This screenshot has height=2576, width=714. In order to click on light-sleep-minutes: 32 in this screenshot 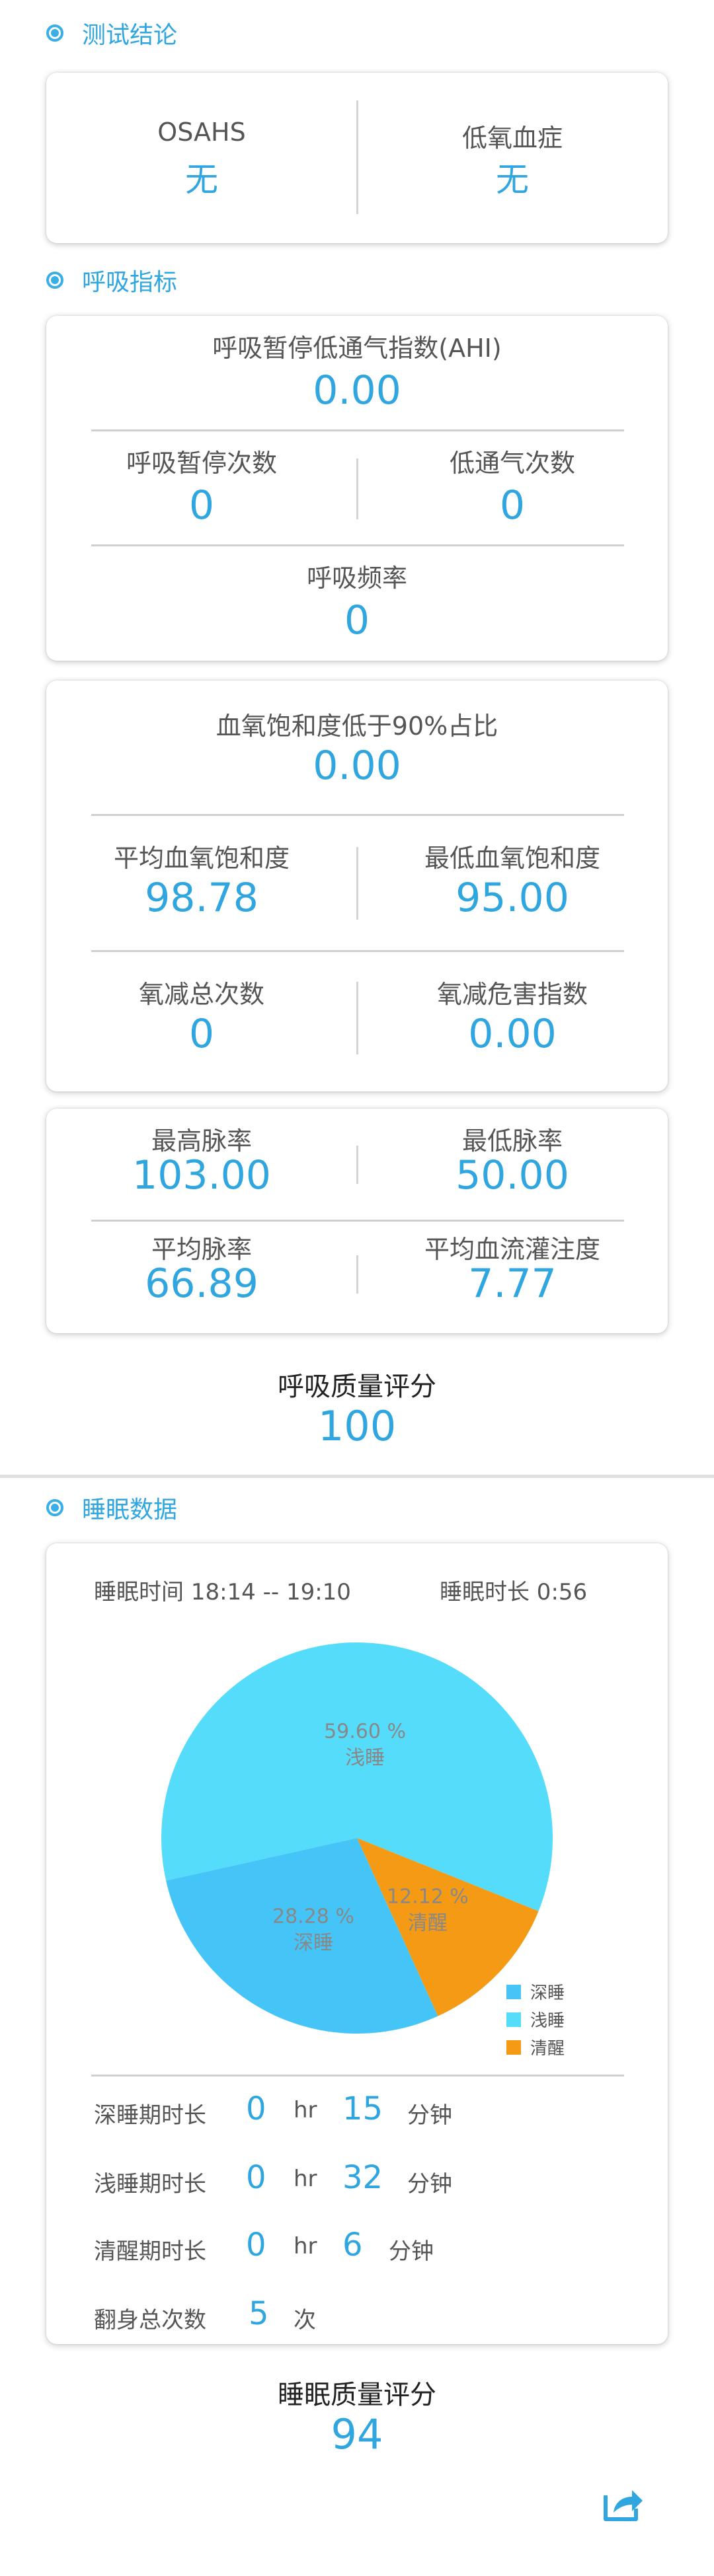, I will do `click(362, 2177)`.